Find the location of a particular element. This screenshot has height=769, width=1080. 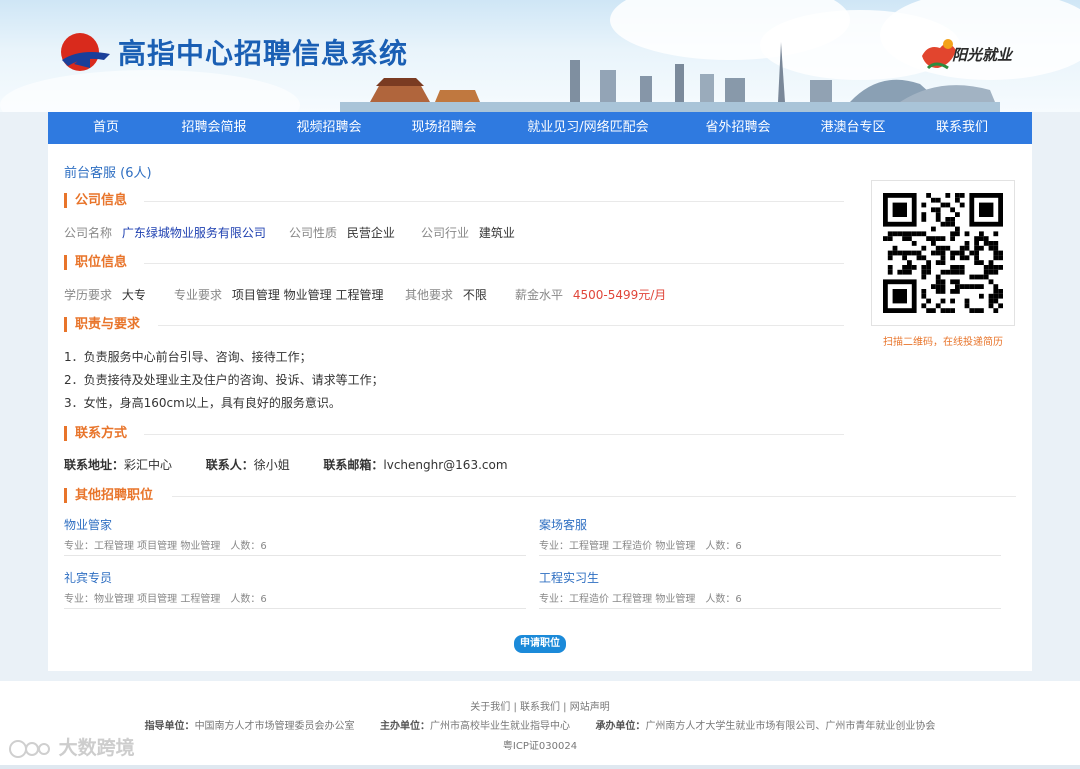

education-label: 学历要求 is located at coordinates (88, 295).